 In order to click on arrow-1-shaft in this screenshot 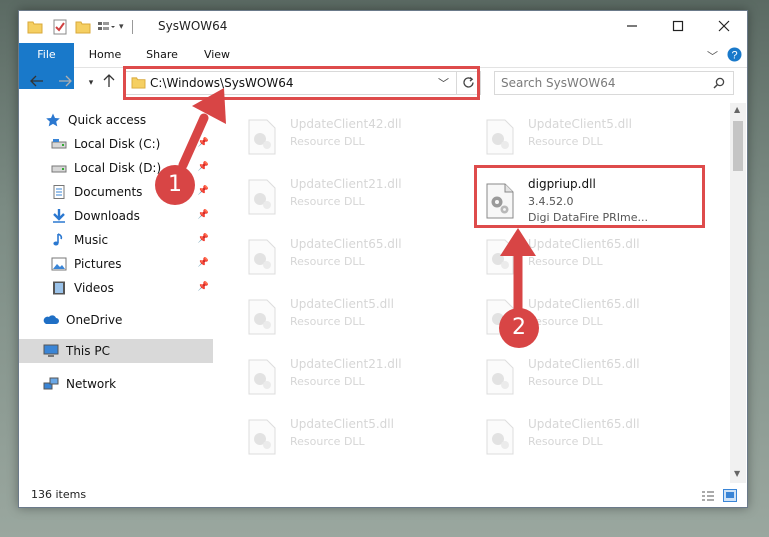, I will do `click(193, 141)`.